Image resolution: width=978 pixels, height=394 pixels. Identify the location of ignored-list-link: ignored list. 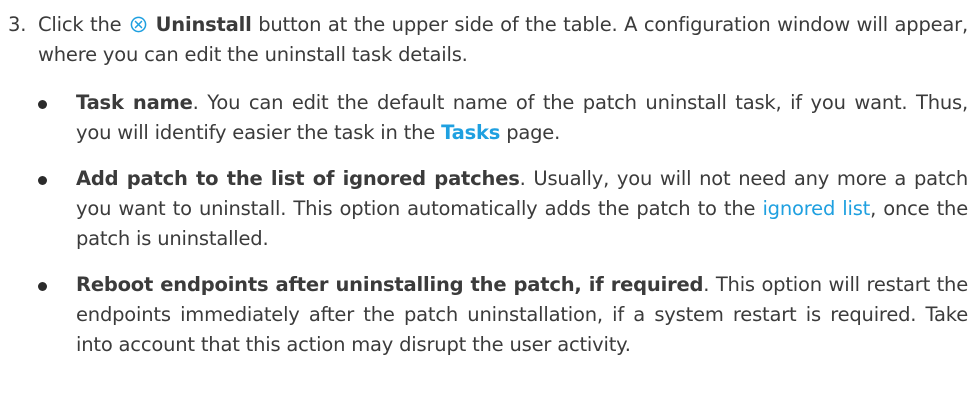
(816, 208).